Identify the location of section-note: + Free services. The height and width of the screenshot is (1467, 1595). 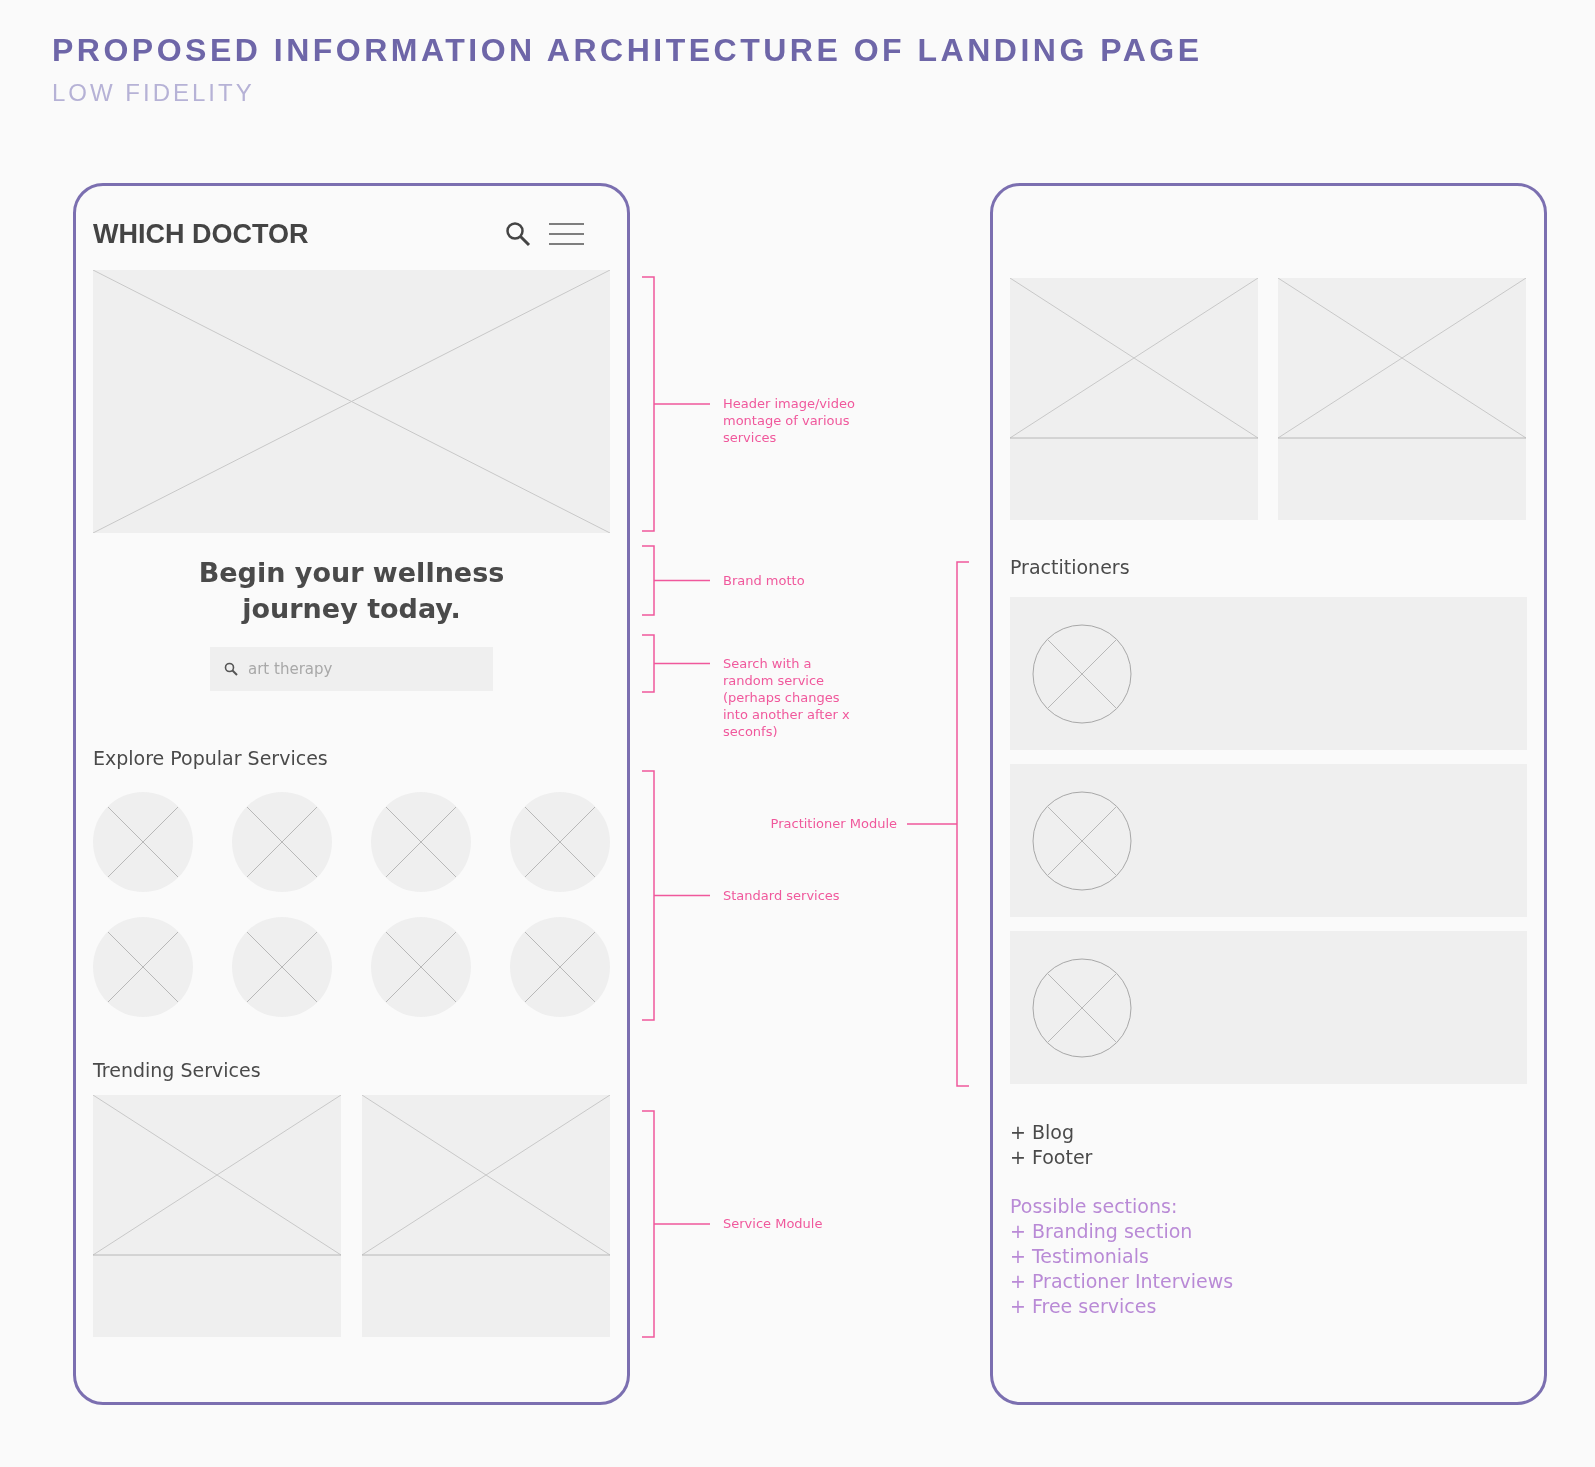
(1084, 1306).